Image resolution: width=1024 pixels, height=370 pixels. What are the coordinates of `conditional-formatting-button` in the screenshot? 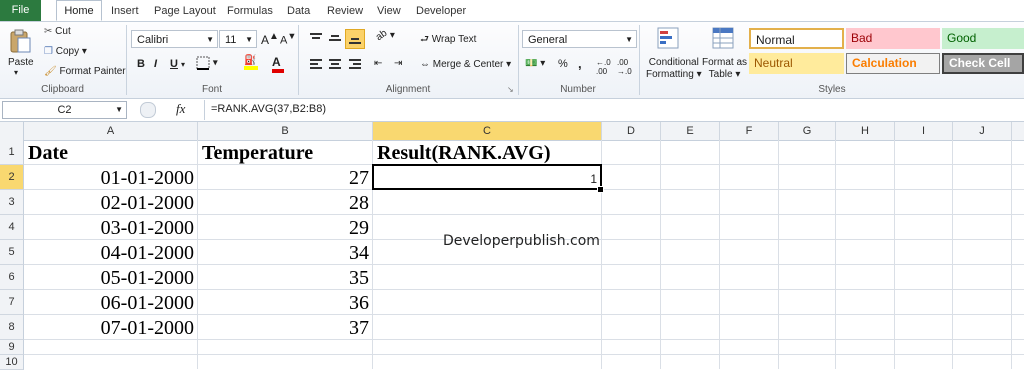 It's located at (668, 38).